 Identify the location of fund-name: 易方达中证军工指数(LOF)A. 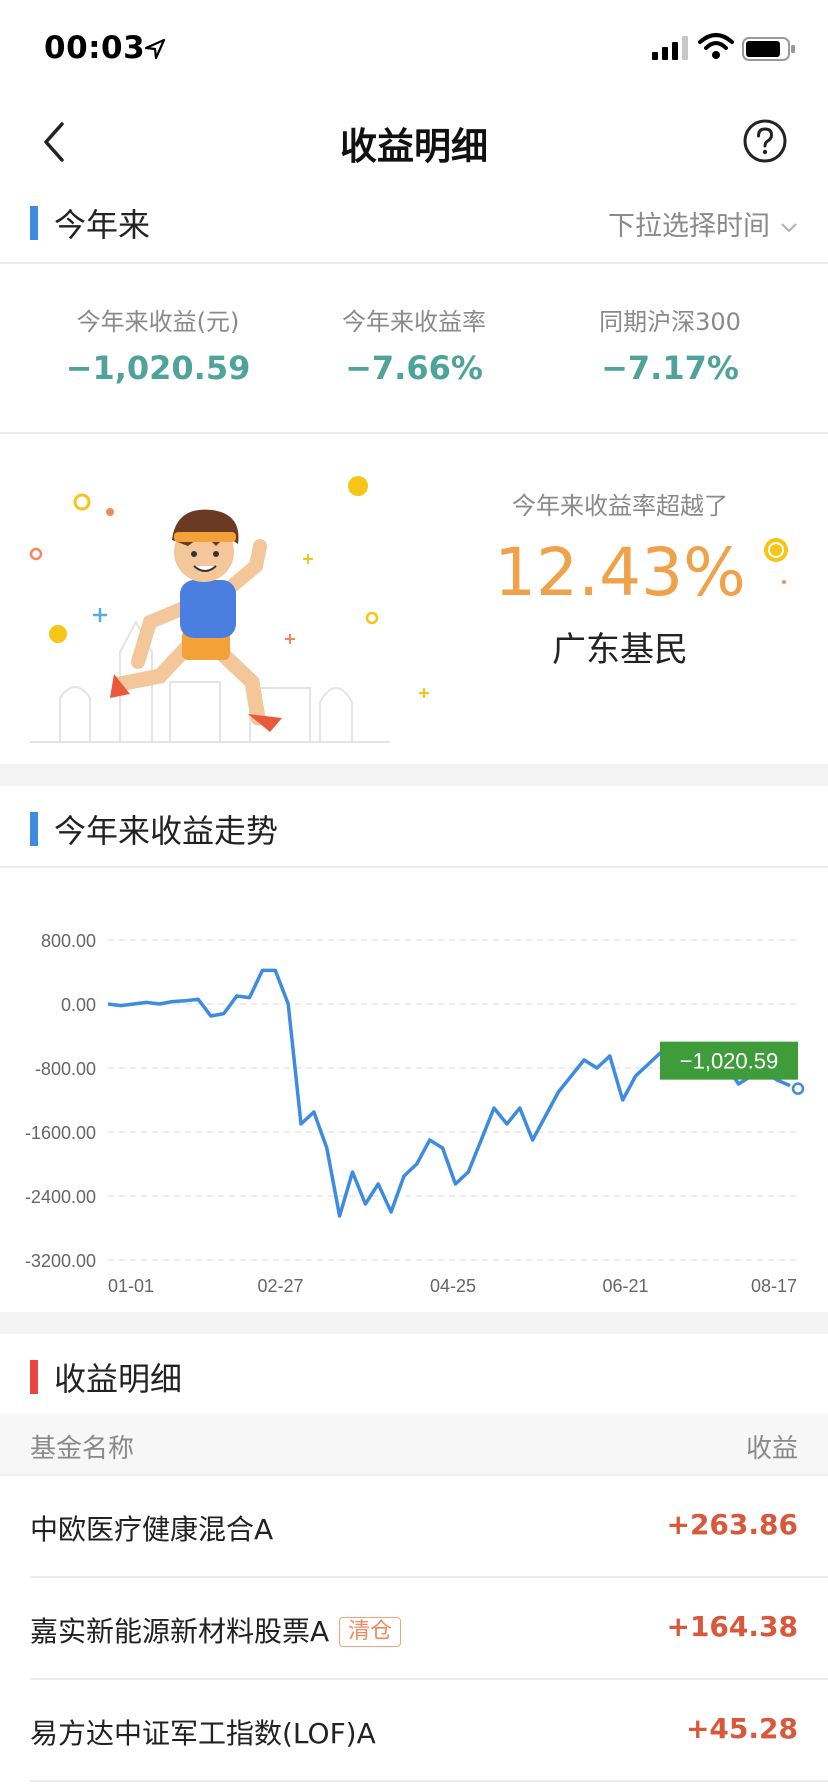
(203, 1732).